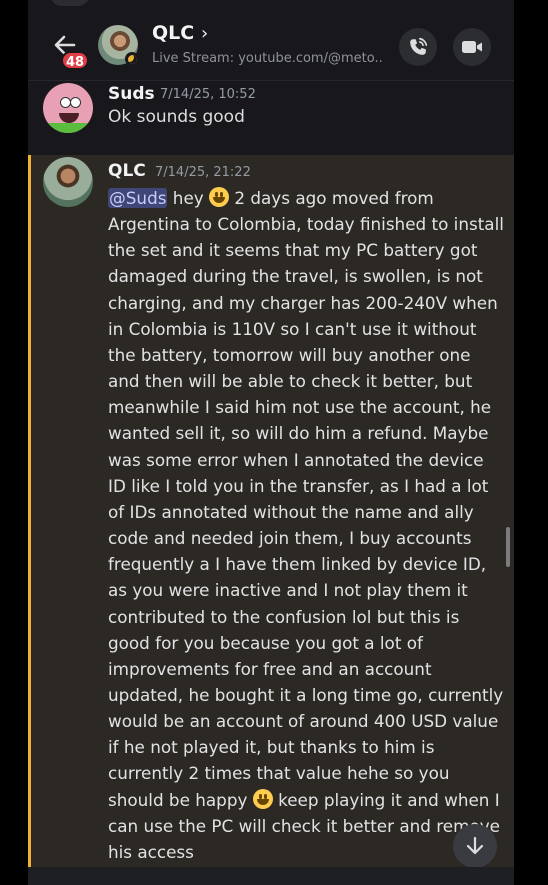 The width and height of the screenshot is (548, 885). I want to click on right-margin, so click(531, 442).